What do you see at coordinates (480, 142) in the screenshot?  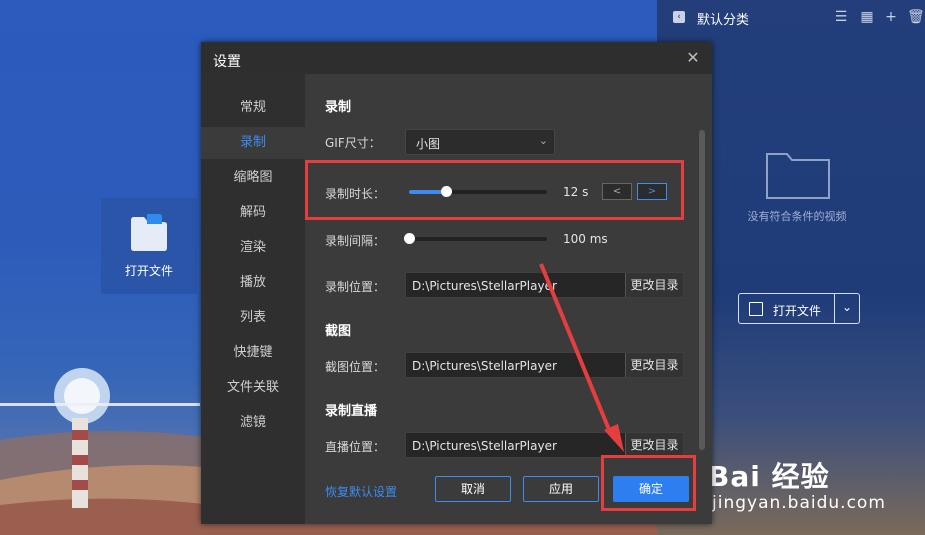 I see `gif-size-select: 小图 ⌄` at bounding box center [480, 142].